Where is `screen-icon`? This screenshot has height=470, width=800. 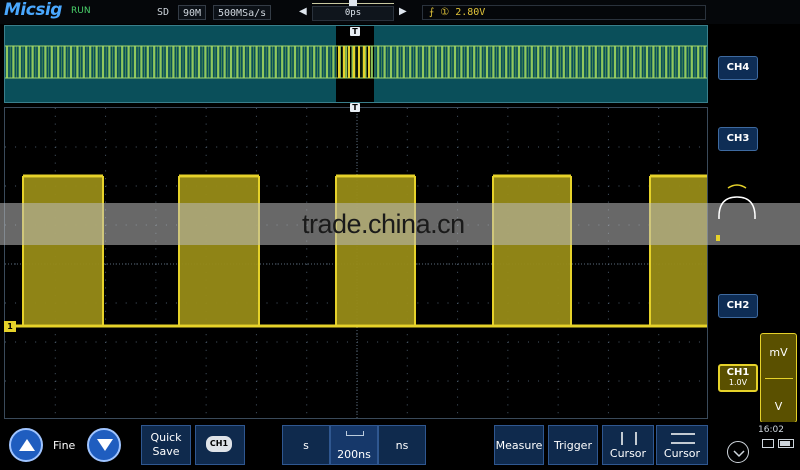
screen-icon is located at coordinates (768, 443).